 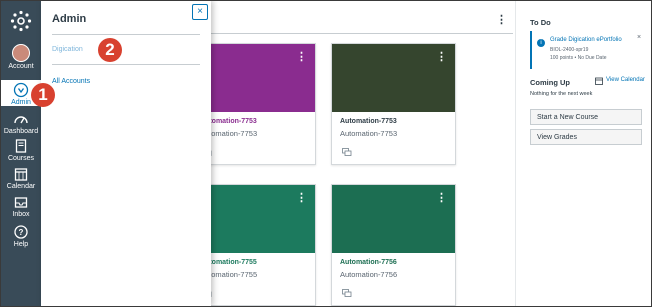 I want to click on nav-account: Account, so click(x=21, y=57).